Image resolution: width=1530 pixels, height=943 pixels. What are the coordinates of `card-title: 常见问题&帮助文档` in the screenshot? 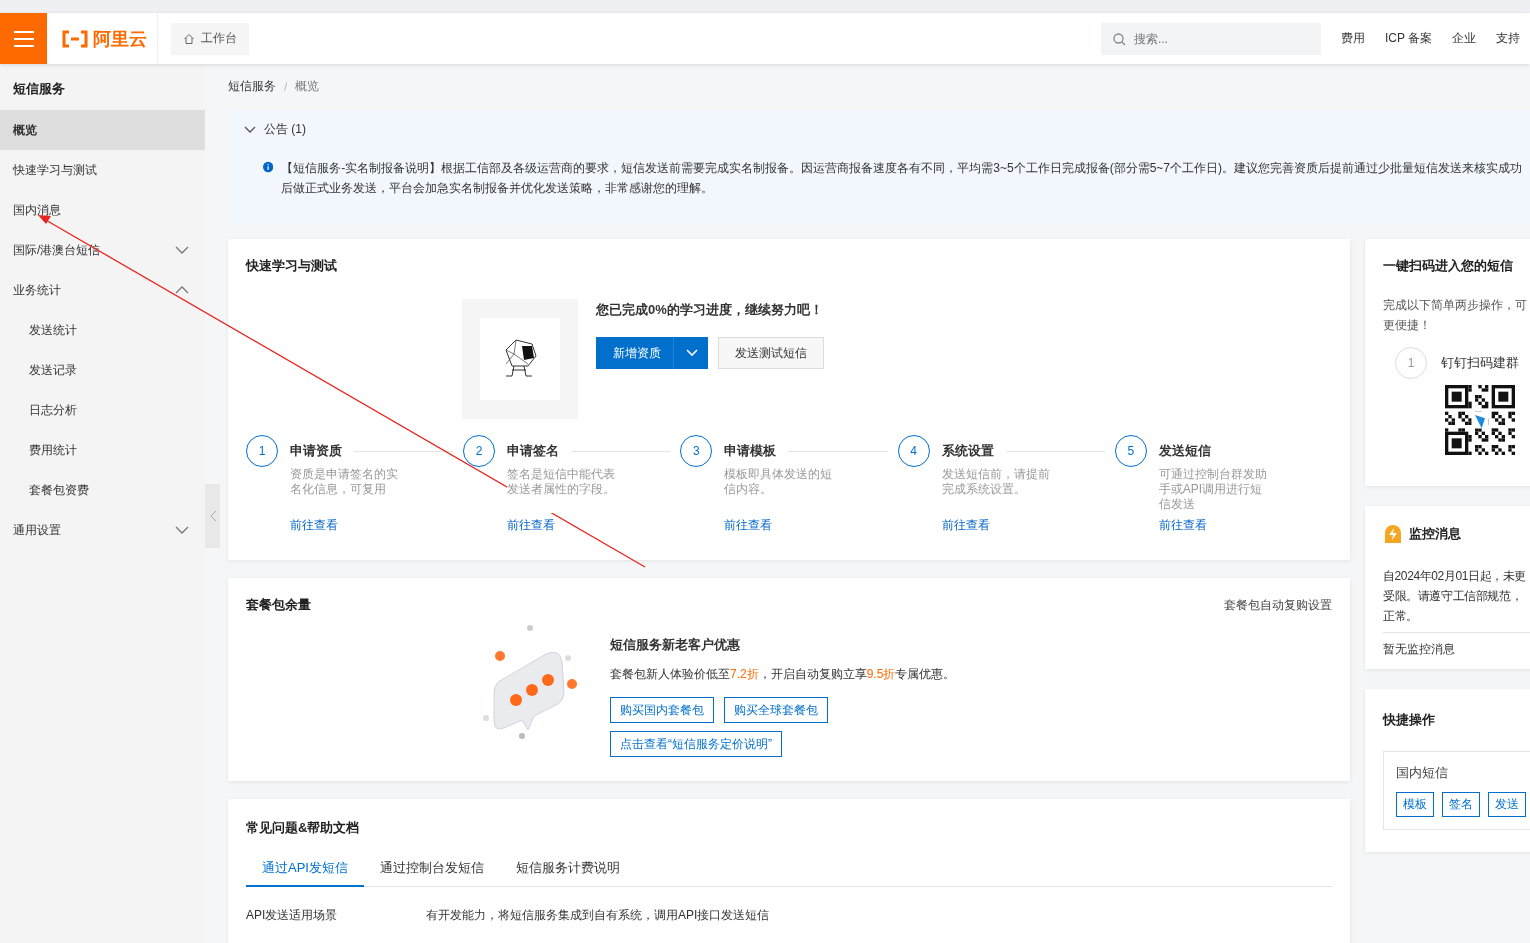 It's located at (303, 828).